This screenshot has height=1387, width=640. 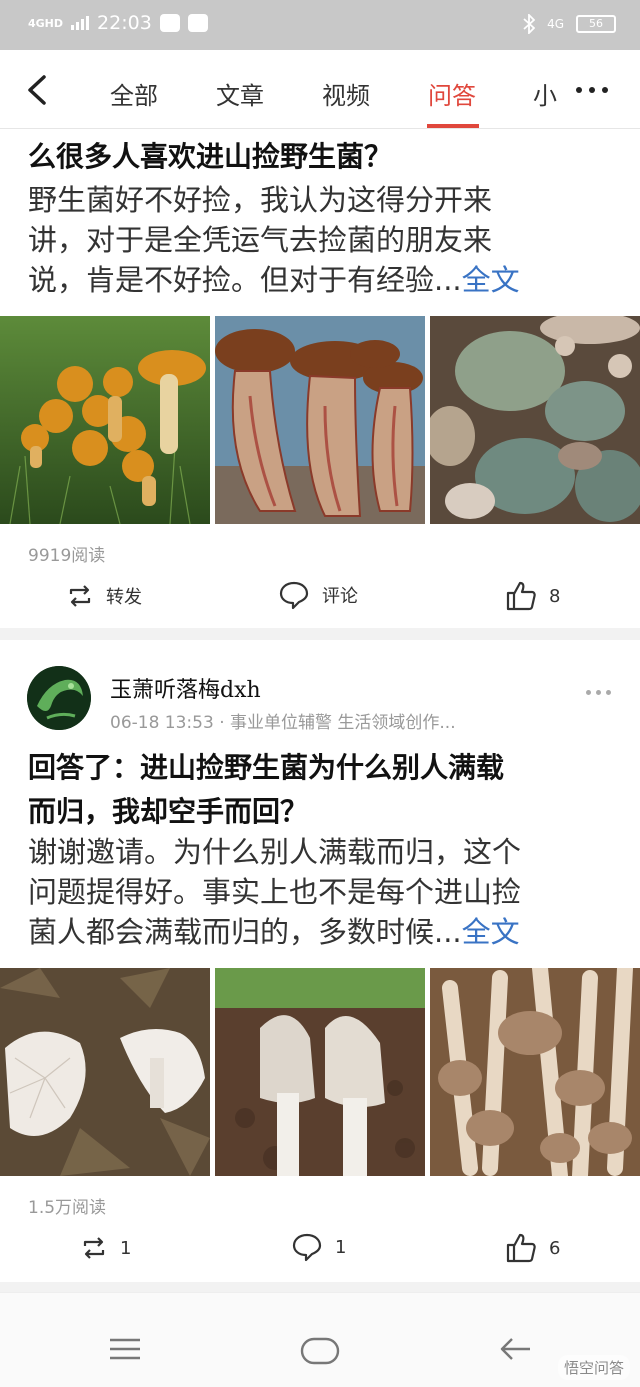 What do you see at coordinates (168, 811) in the screenshot?
I see `title-line: 而归，我却空手而回？` at bounding box center [168, 811].